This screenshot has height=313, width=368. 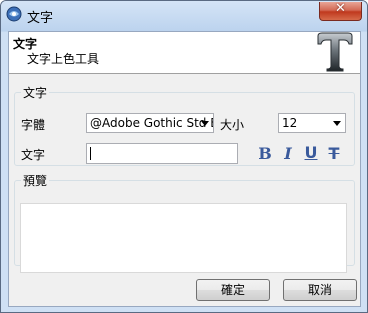 I want to click on preview-group-legend: 預覽, so click(x=35, y=181).